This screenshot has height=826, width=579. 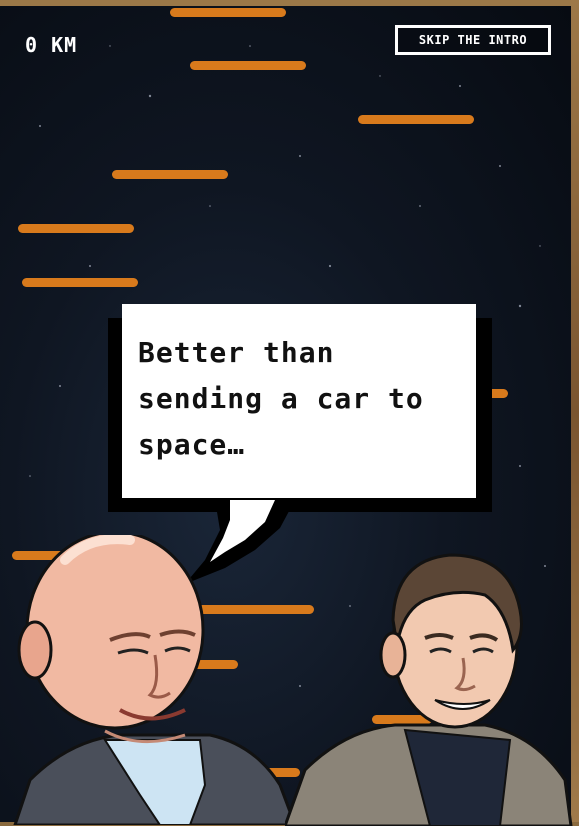 I want to click on frame-top, so click(x=289, y=3).